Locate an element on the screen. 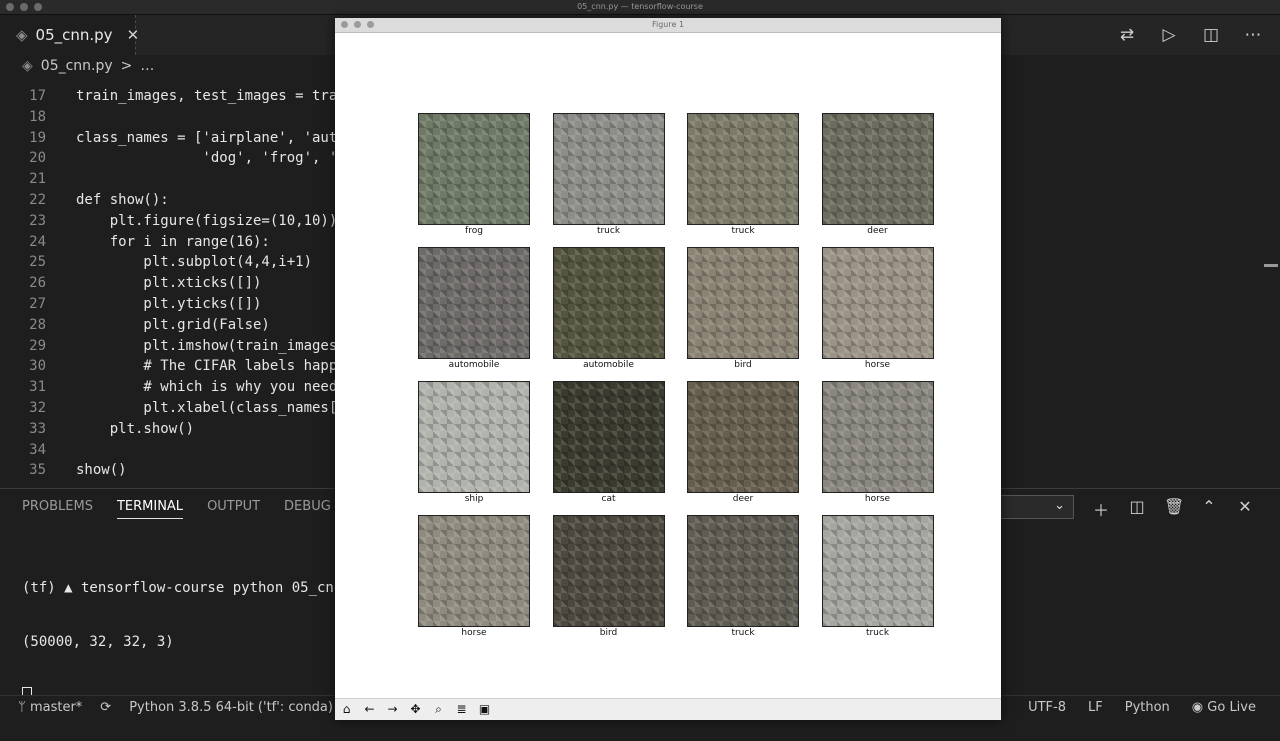 This screenshot has width=1280, height=741. go-live-button: ◉ Go Live is located at coordinates (1224, 707).